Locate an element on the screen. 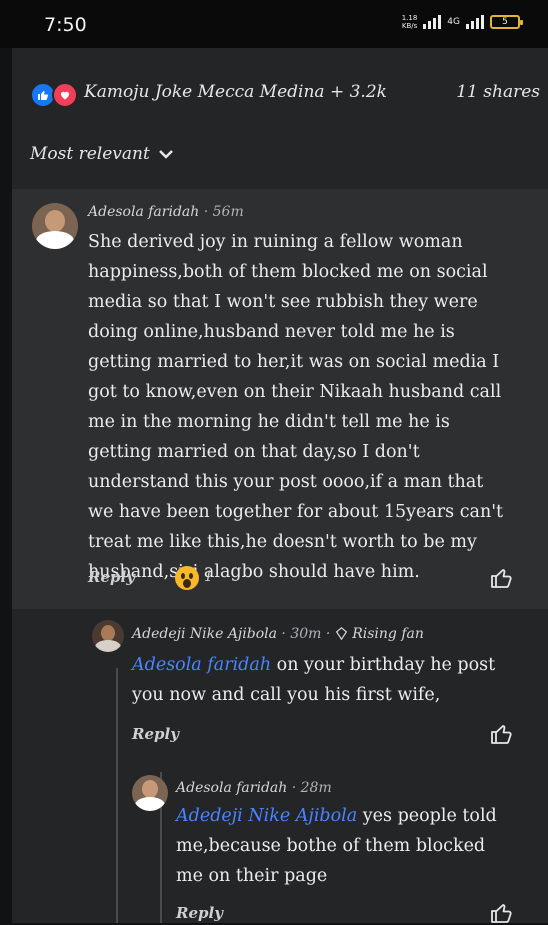  lte-label: 4G is located at coordinates (453, 21).